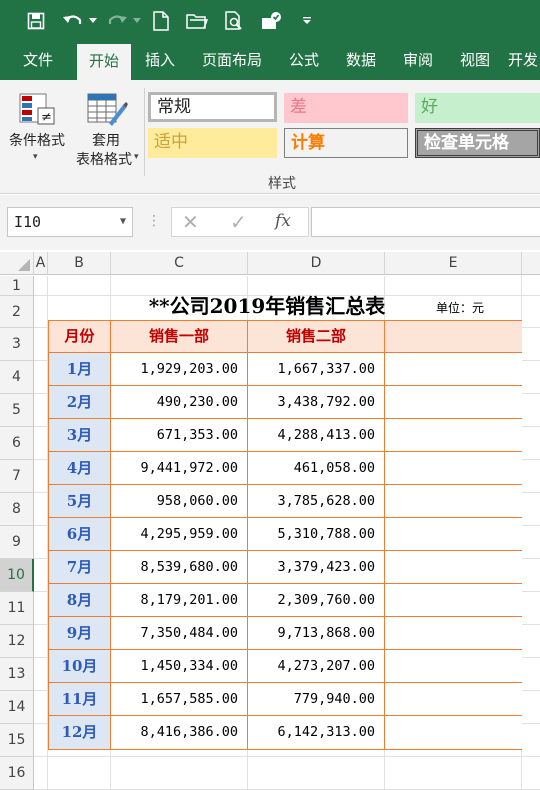 The height and width of the screenshot is (790, 540). Describe the element at coordinates (179, 263) in the screenshot. I see `column-header-c: C` at that location.